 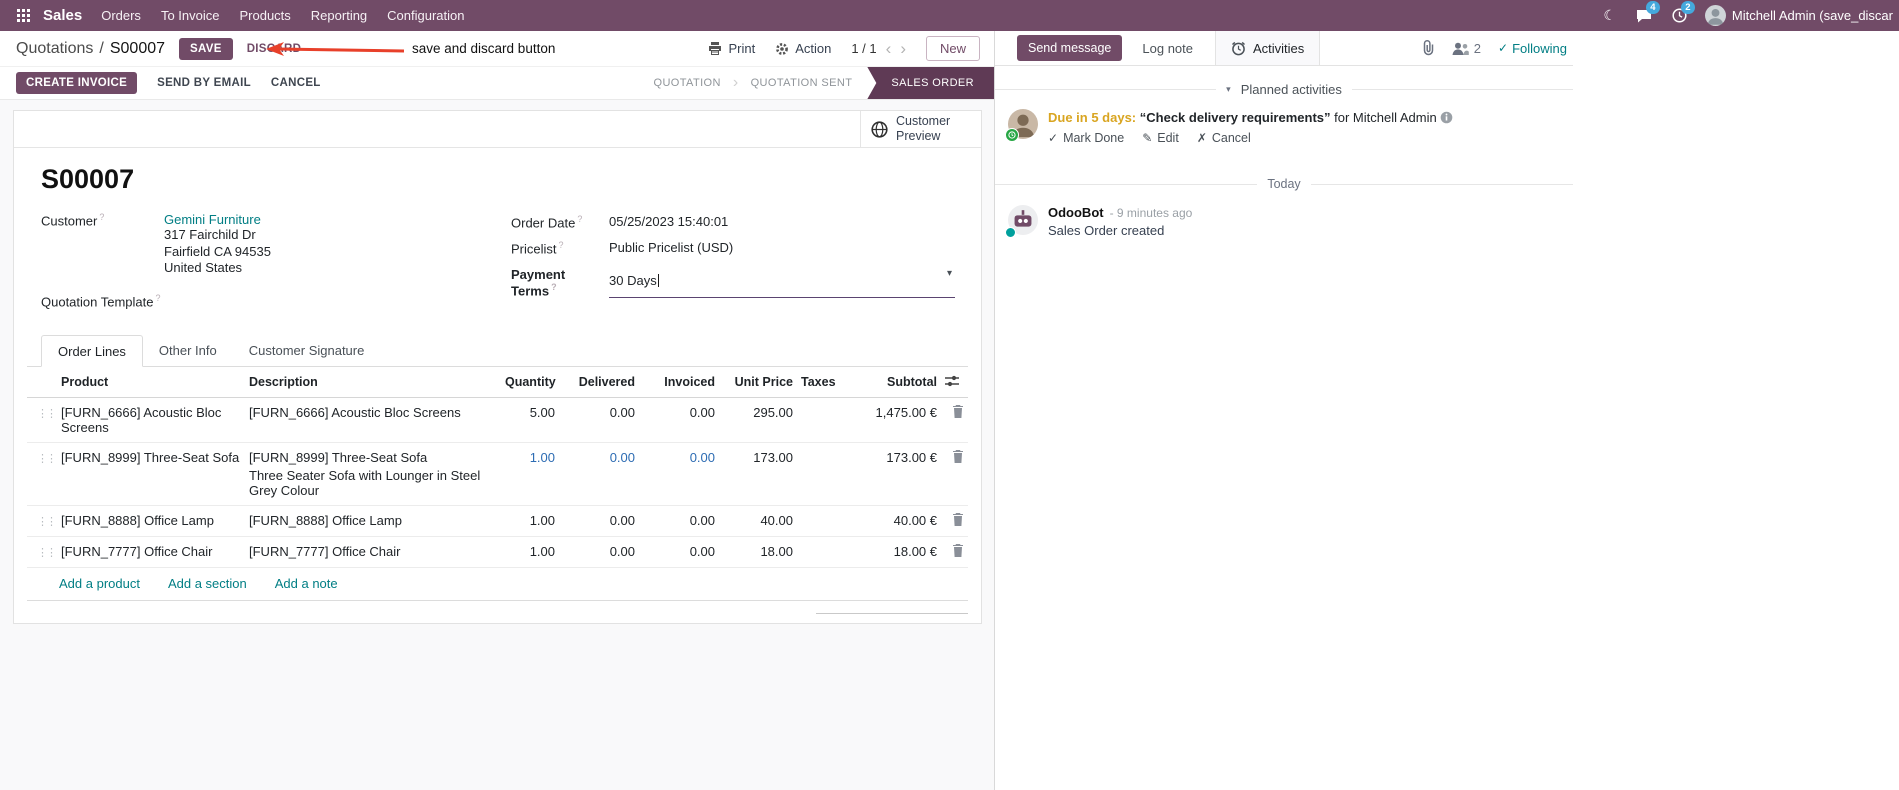 I want to click on pager-previous-icon: ‹, so click(x=889, y=48).